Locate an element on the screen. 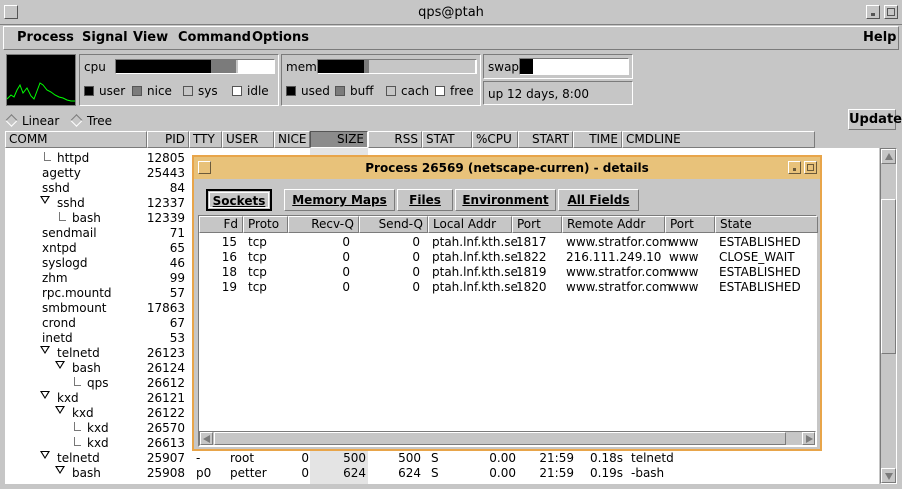 The image size is (902, 489). tab-memory-maps: Memory Maps is located at coordinates (339, 200).